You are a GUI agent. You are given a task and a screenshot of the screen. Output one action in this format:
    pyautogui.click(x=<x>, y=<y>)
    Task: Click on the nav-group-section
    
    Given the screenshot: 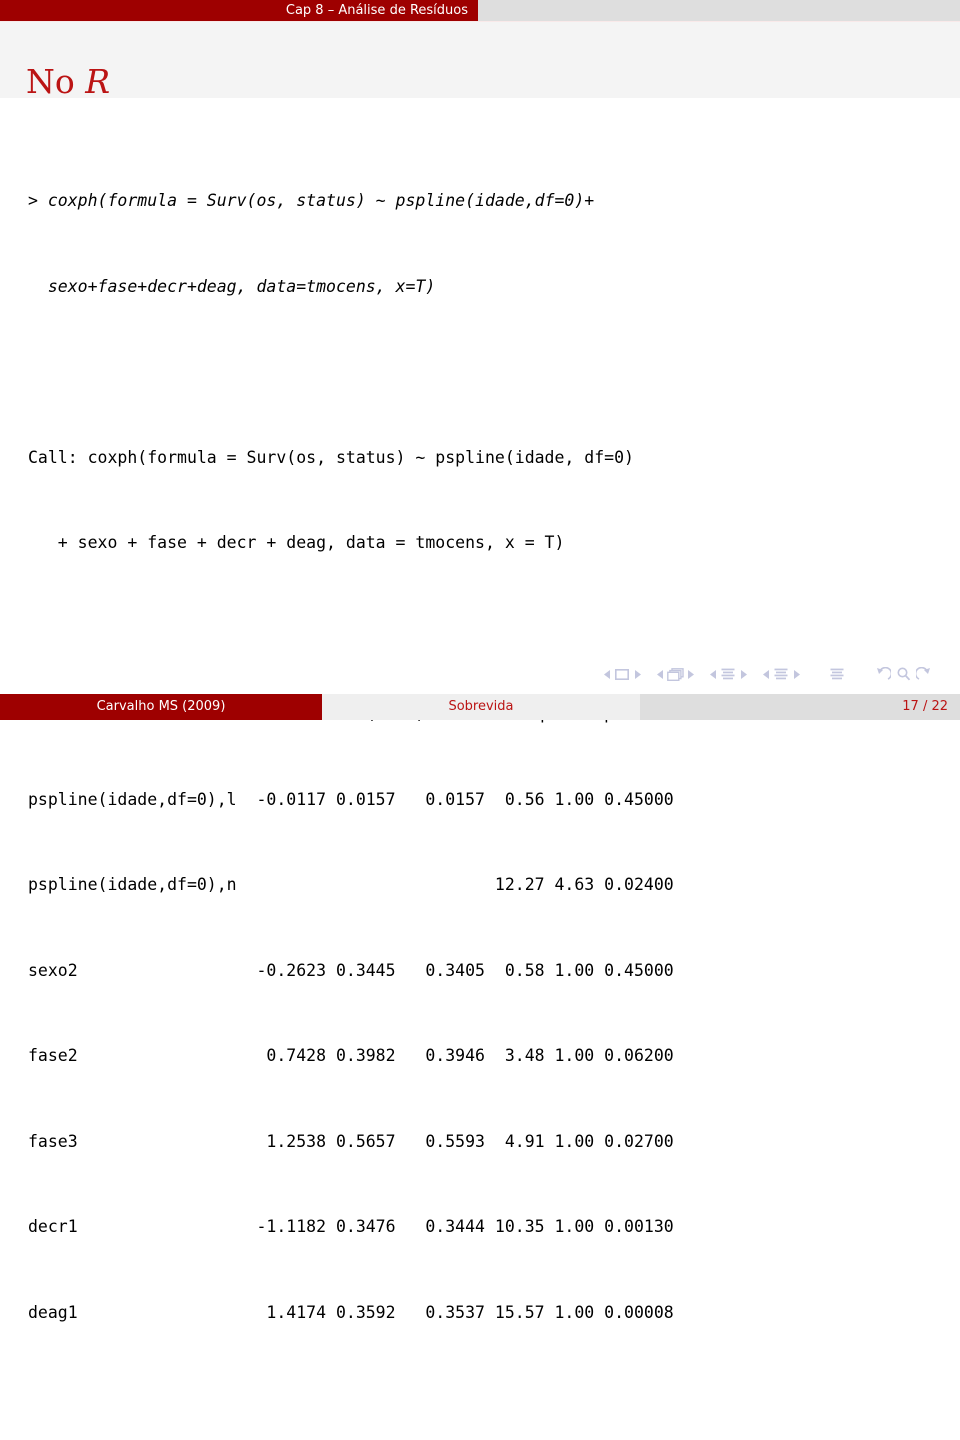 What is the action you would take?
    pyautogui.click(x=781, y=674)
    